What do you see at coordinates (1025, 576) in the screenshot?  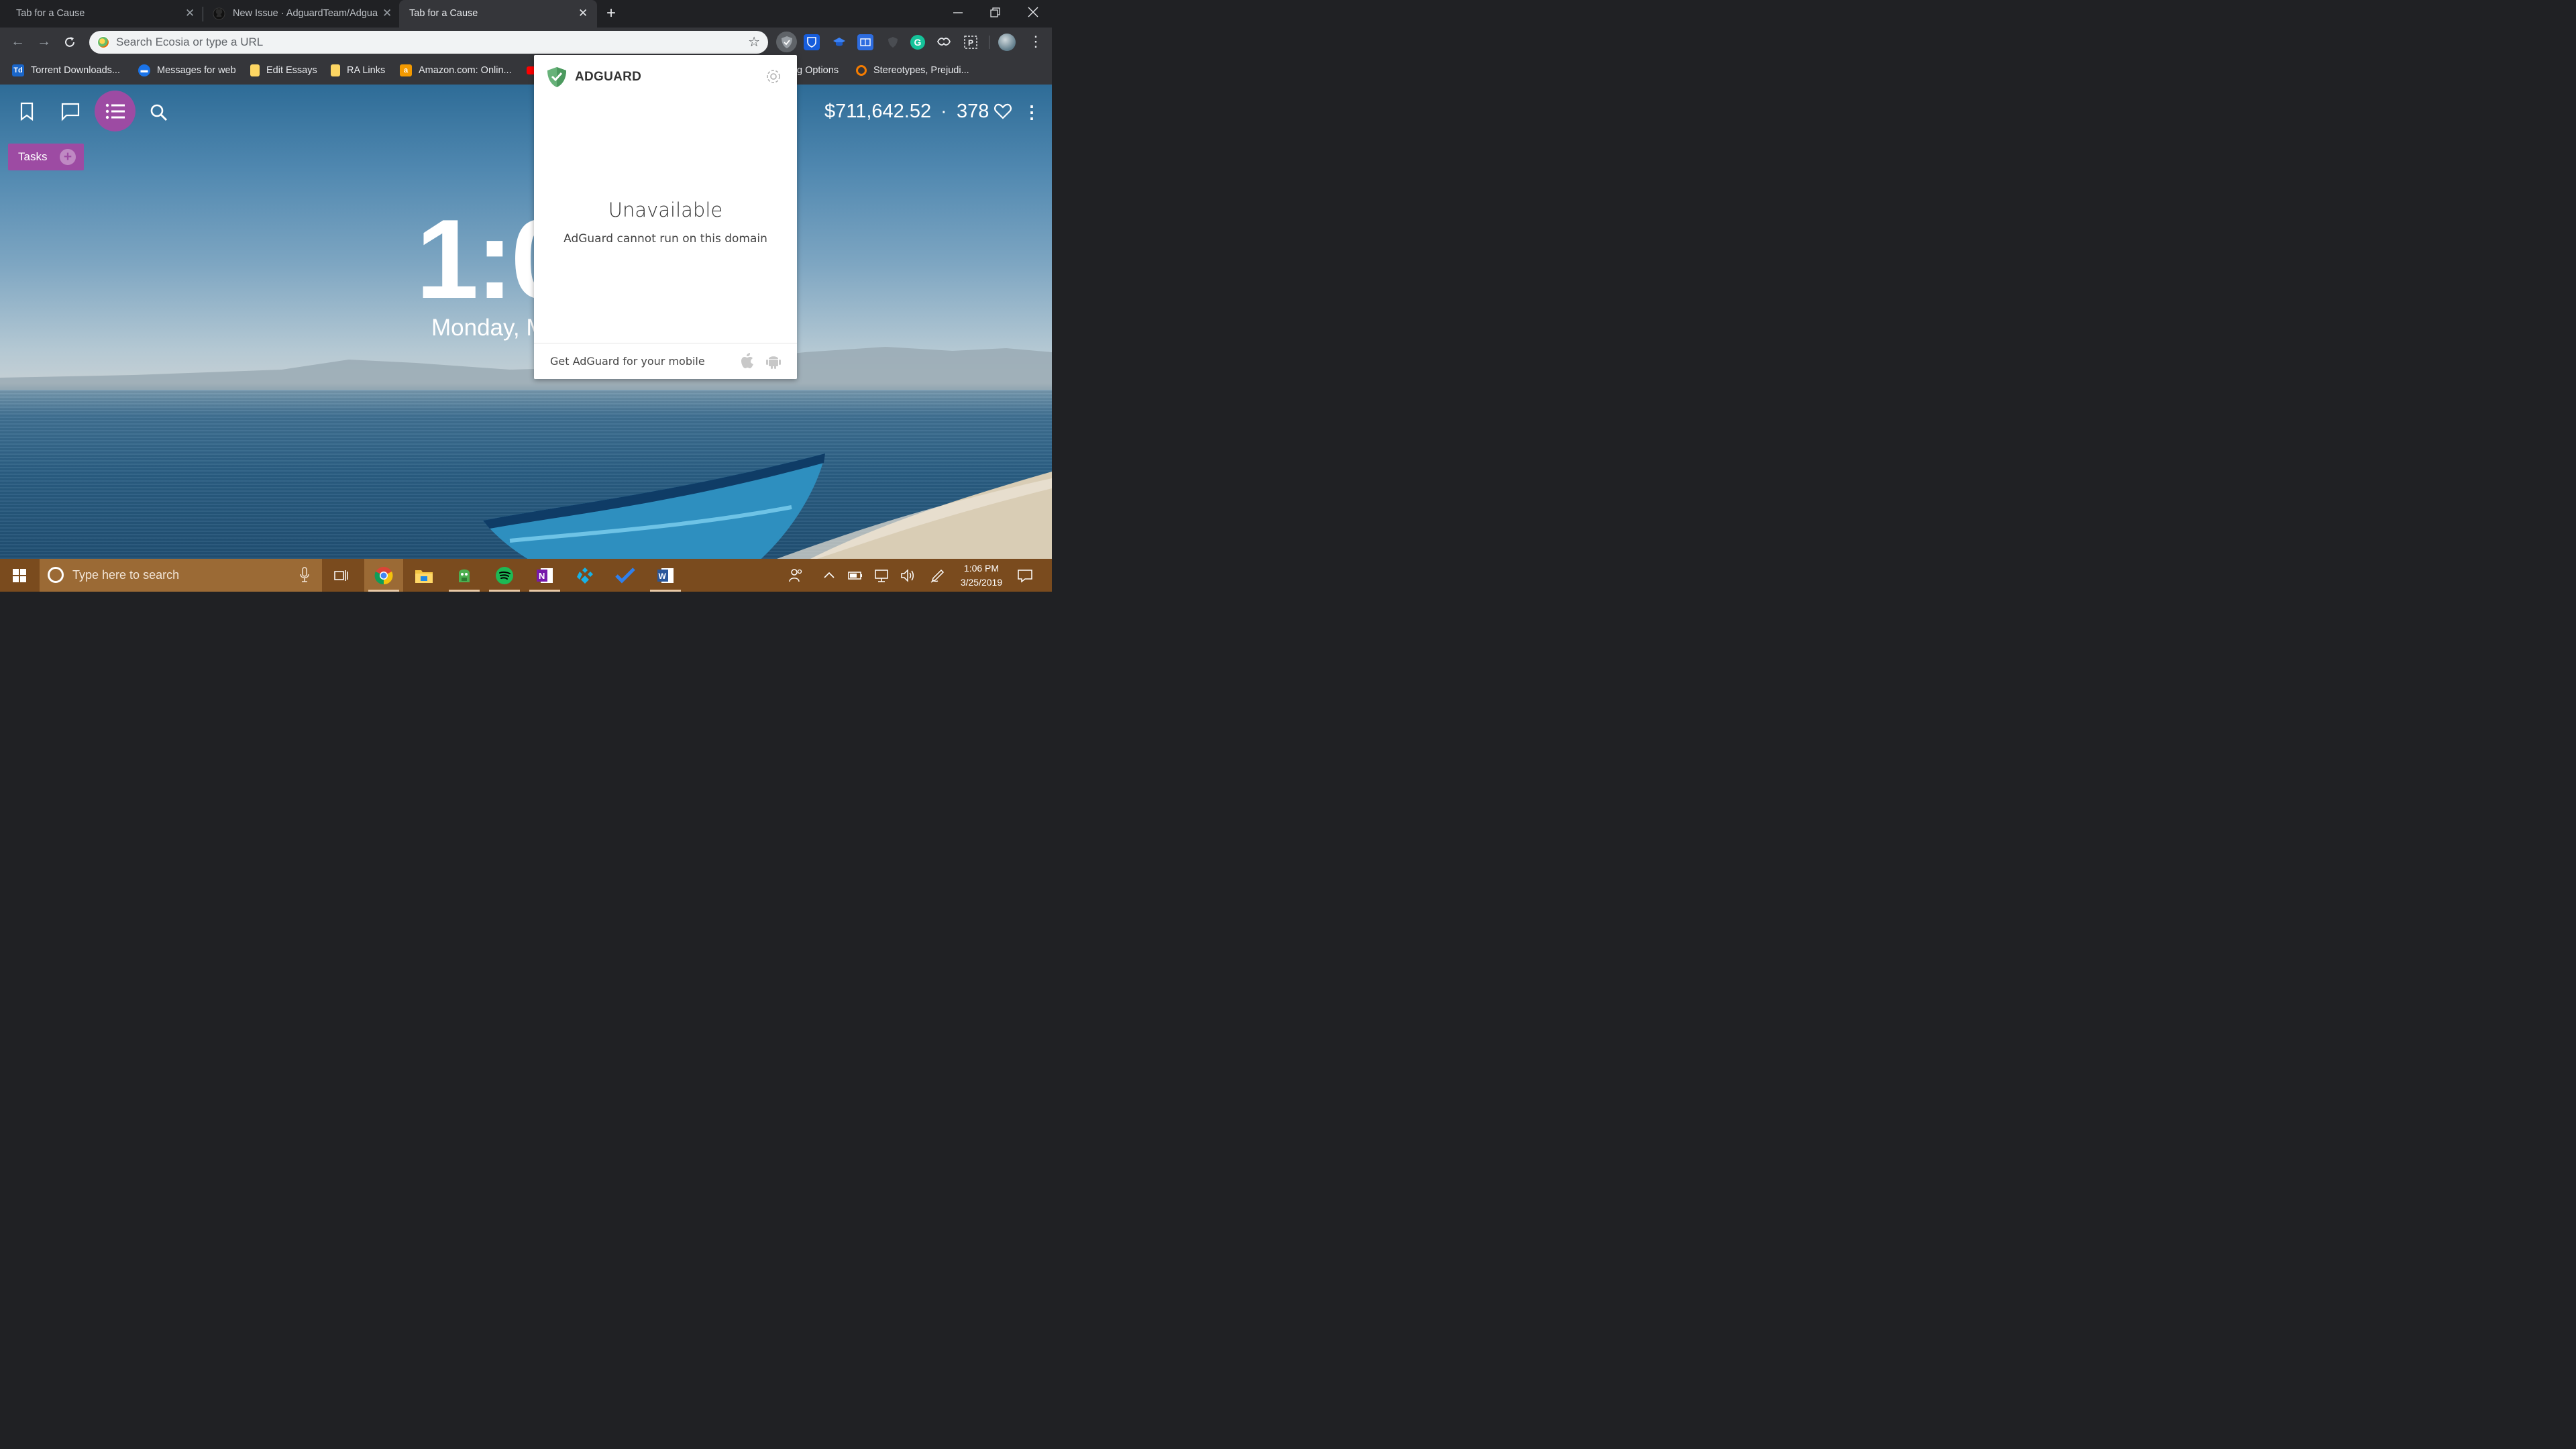 I see `action-center-icon` at bounding box center [1025, 576].